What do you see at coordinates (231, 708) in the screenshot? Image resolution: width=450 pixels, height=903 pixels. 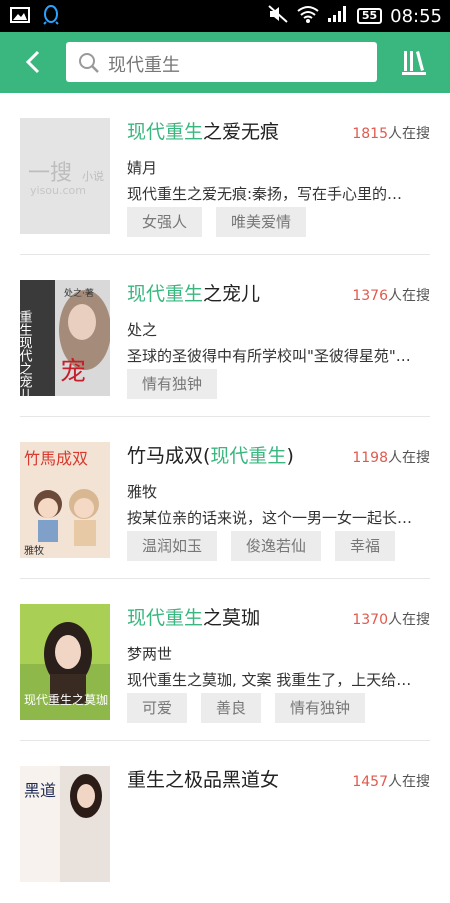 I see `tag: 善良` at bounding box center [231, 708].